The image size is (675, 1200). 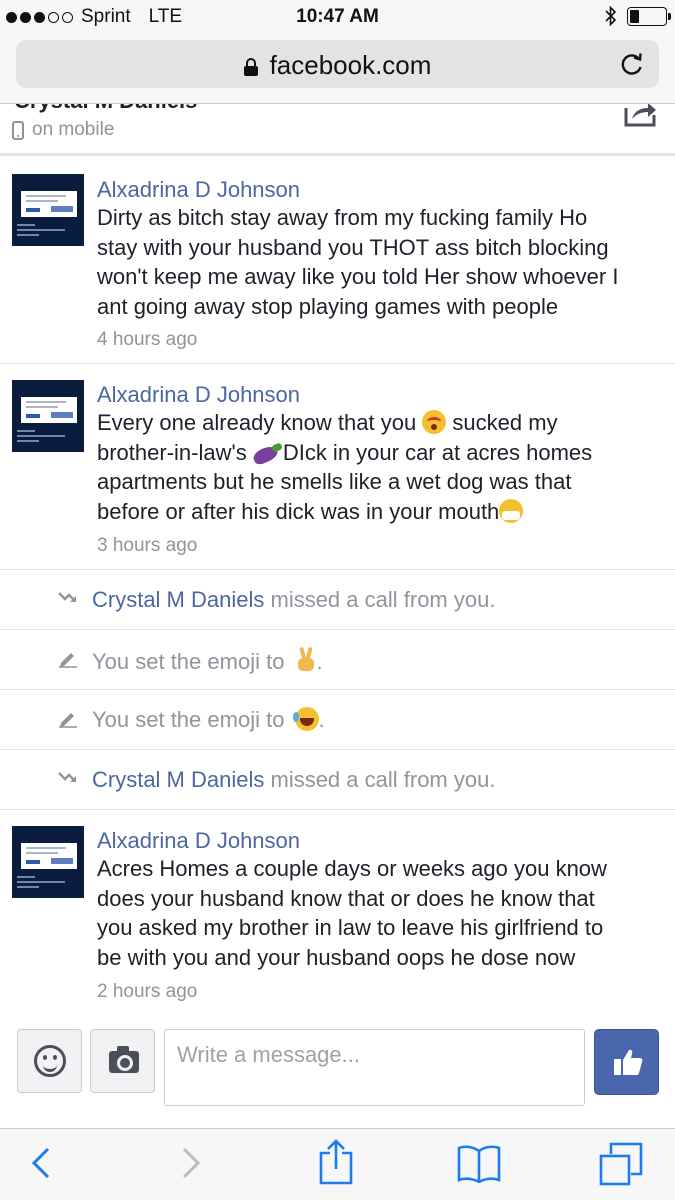 What do you see at coordinates (250, 67) in the screenshot?
I see `lock-icon` at bounding box center [250, 67].